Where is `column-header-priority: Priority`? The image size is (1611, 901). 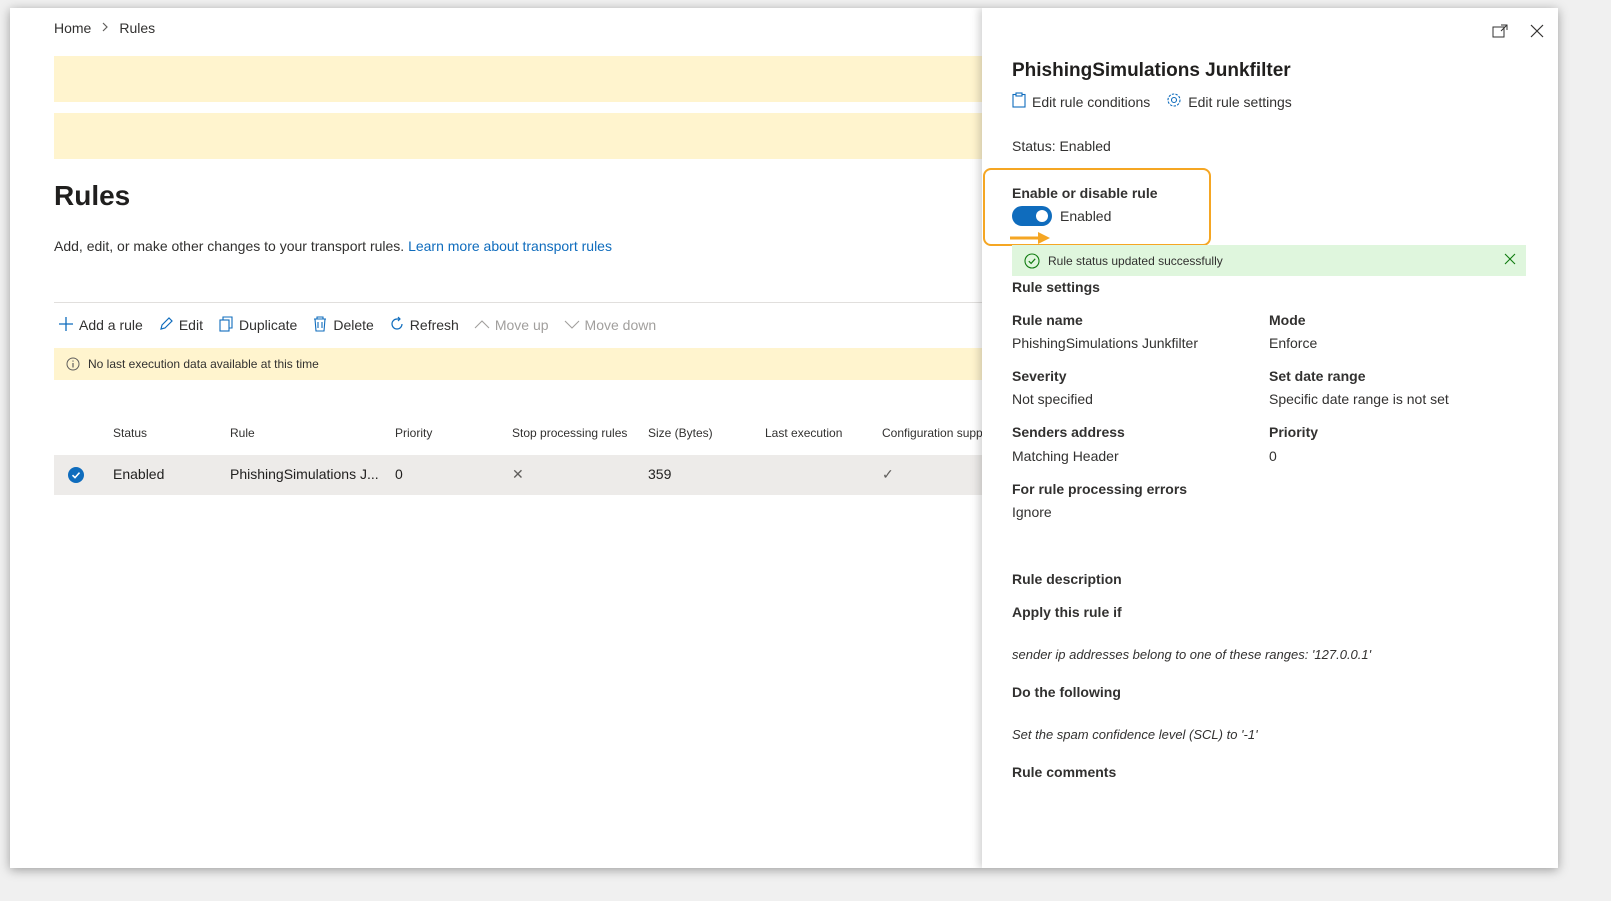 column-header-priority: Priority is located at coordinates (413, 433).